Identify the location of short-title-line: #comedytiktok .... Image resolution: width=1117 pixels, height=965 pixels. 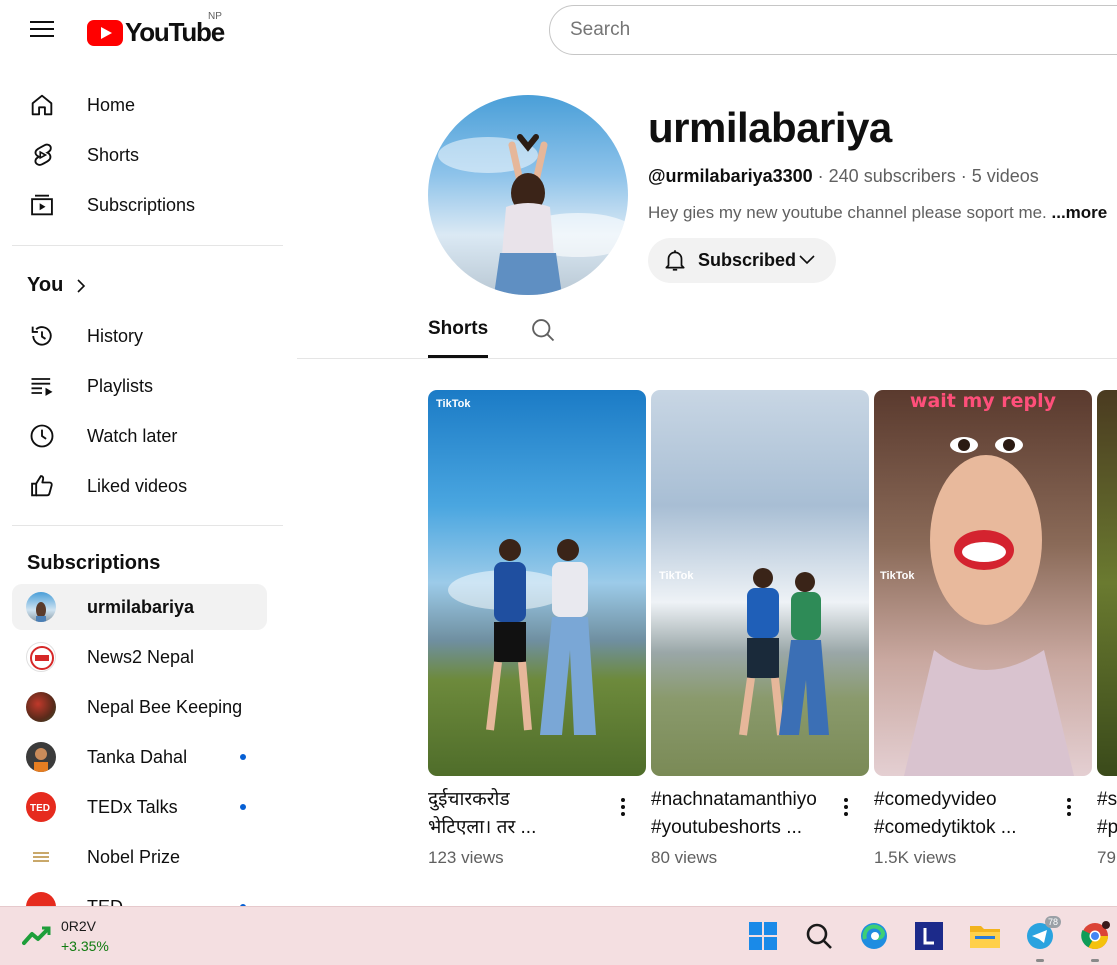
(945, 827).